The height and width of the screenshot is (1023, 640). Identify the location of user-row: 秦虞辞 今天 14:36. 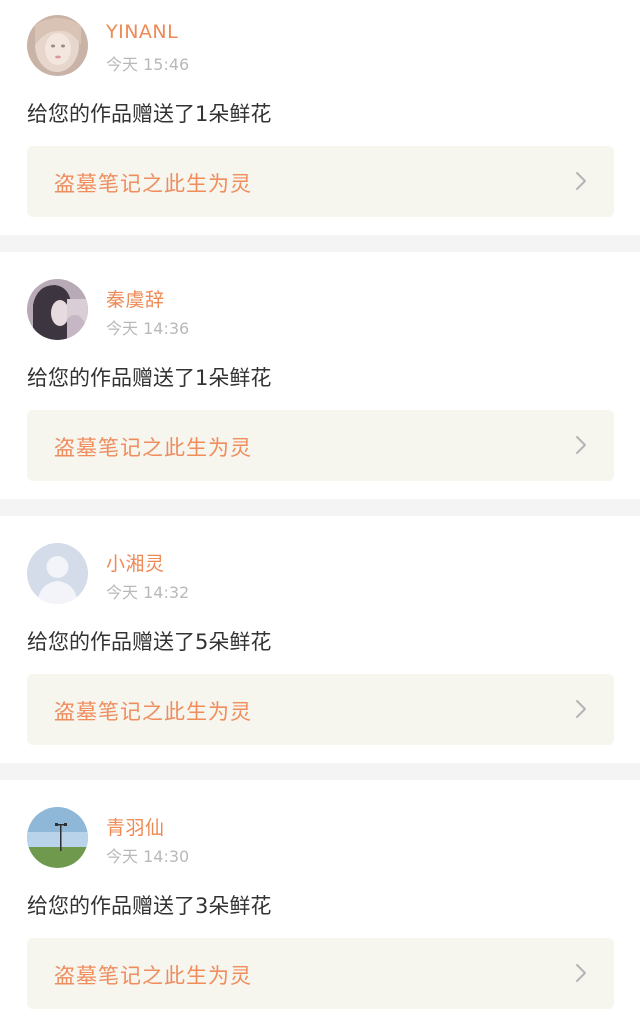
(307, 310).